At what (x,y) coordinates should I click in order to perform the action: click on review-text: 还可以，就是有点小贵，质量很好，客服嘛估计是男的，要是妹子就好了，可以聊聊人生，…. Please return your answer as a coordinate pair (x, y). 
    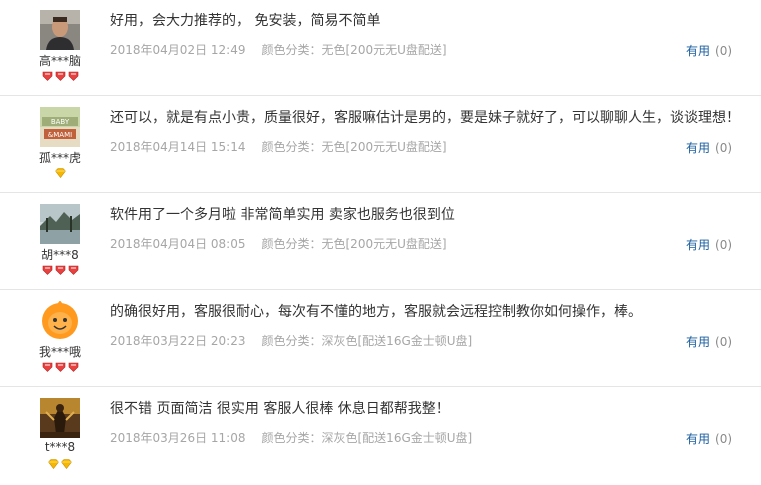
    Looking at the image, I should click on (425, 118).